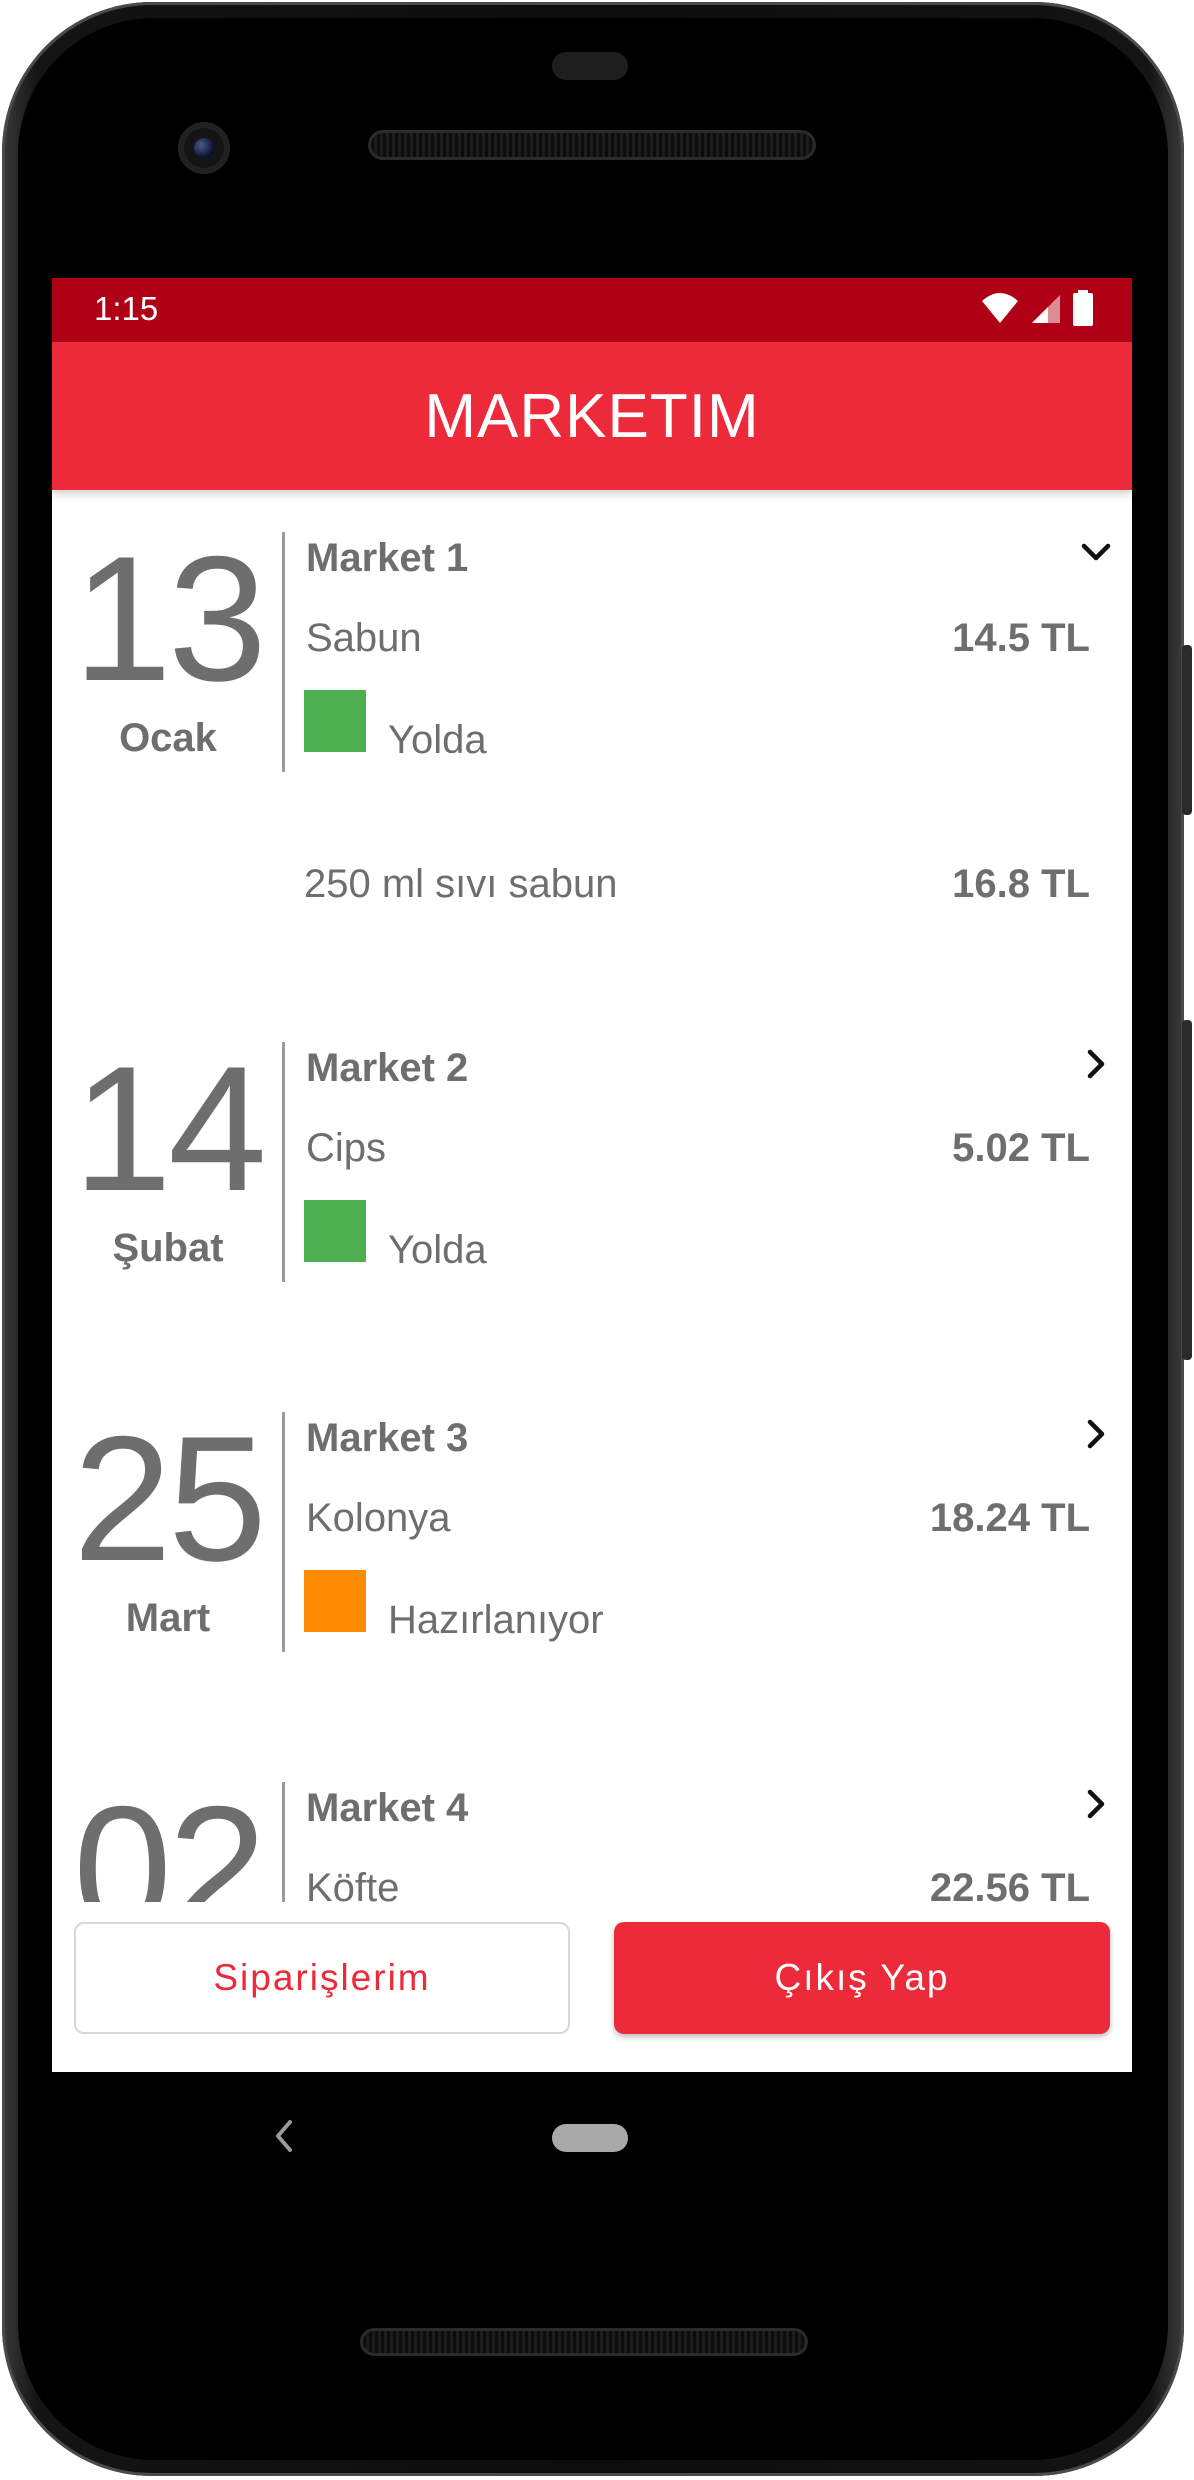  Describe the element at coordinates (1021, 638) in the screenshot. I see `product-price: 14.5 TL` at that location.